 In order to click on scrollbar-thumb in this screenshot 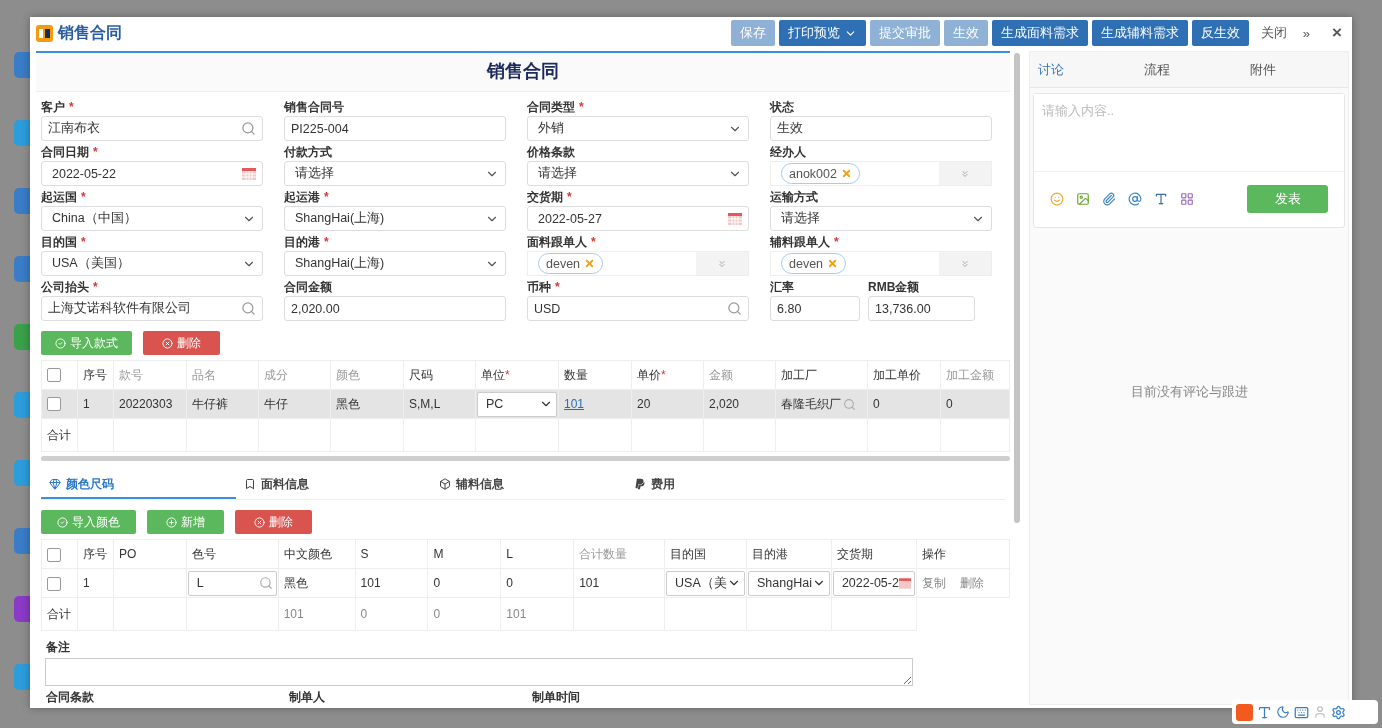, I will do `click(1017, 288)`.